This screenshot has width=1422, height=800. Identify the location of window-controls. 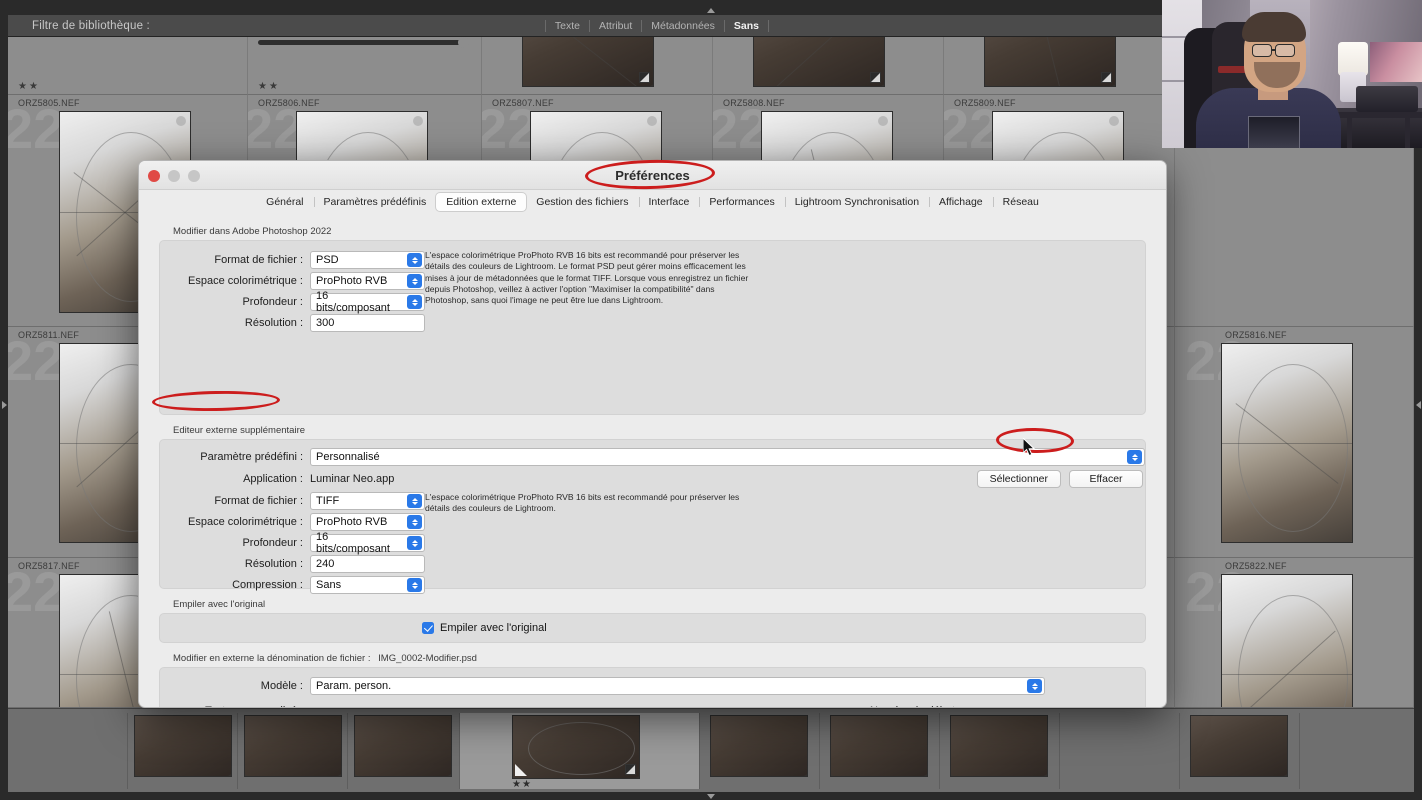
(174, 176).